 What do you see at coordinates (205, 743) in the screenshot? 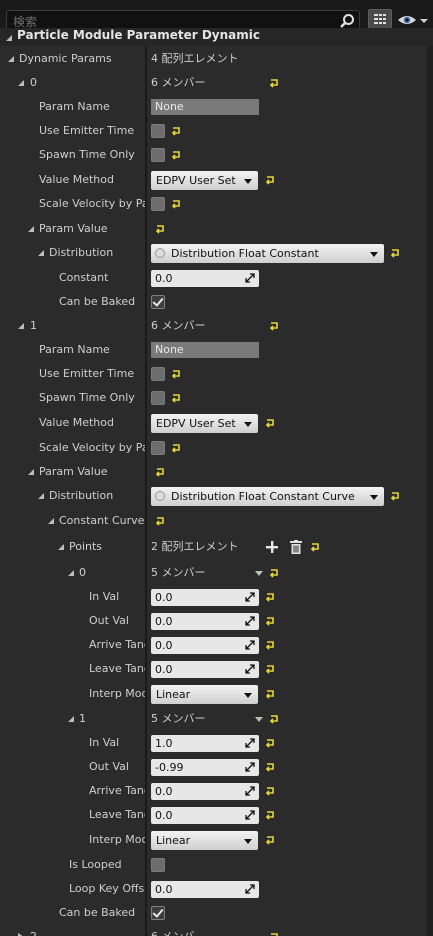
I see `in-val-field: 1.0` at bounding box center [205, 743].